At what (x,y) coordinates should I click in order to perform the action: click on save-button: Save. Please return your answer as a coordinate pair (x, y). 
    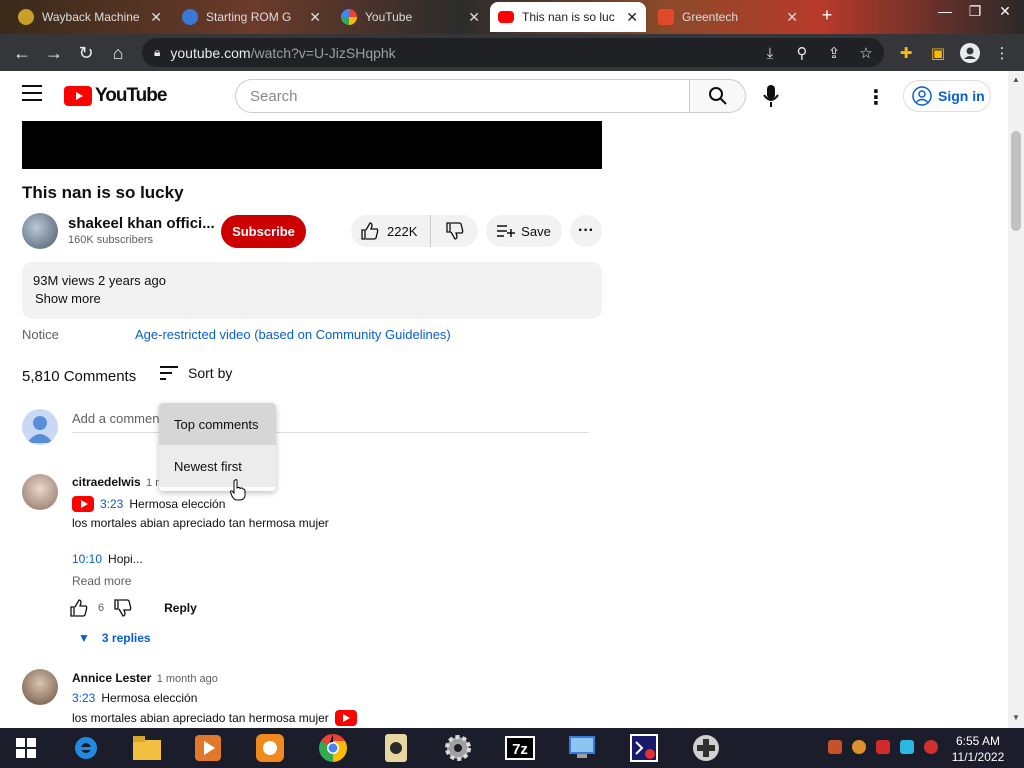
    Looking at the image, I should click on (524, 231).